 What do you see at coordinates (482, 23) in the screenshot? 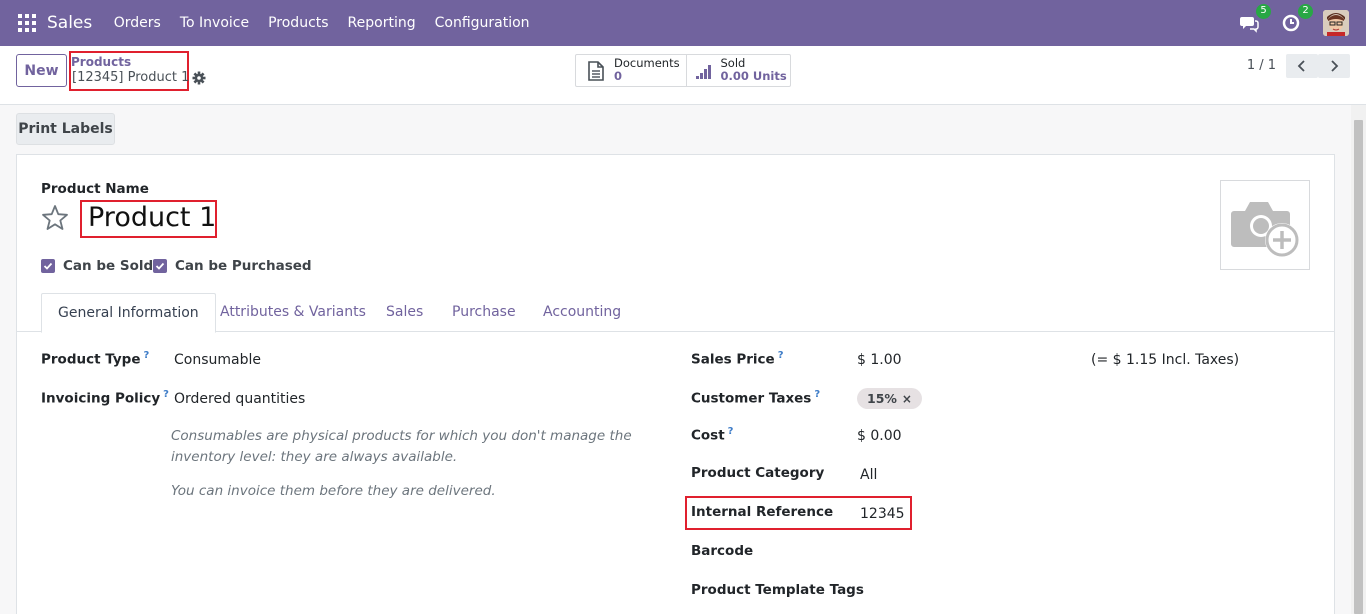
I see `menu-configuration: Configuration` at bounding box center [482, 23].